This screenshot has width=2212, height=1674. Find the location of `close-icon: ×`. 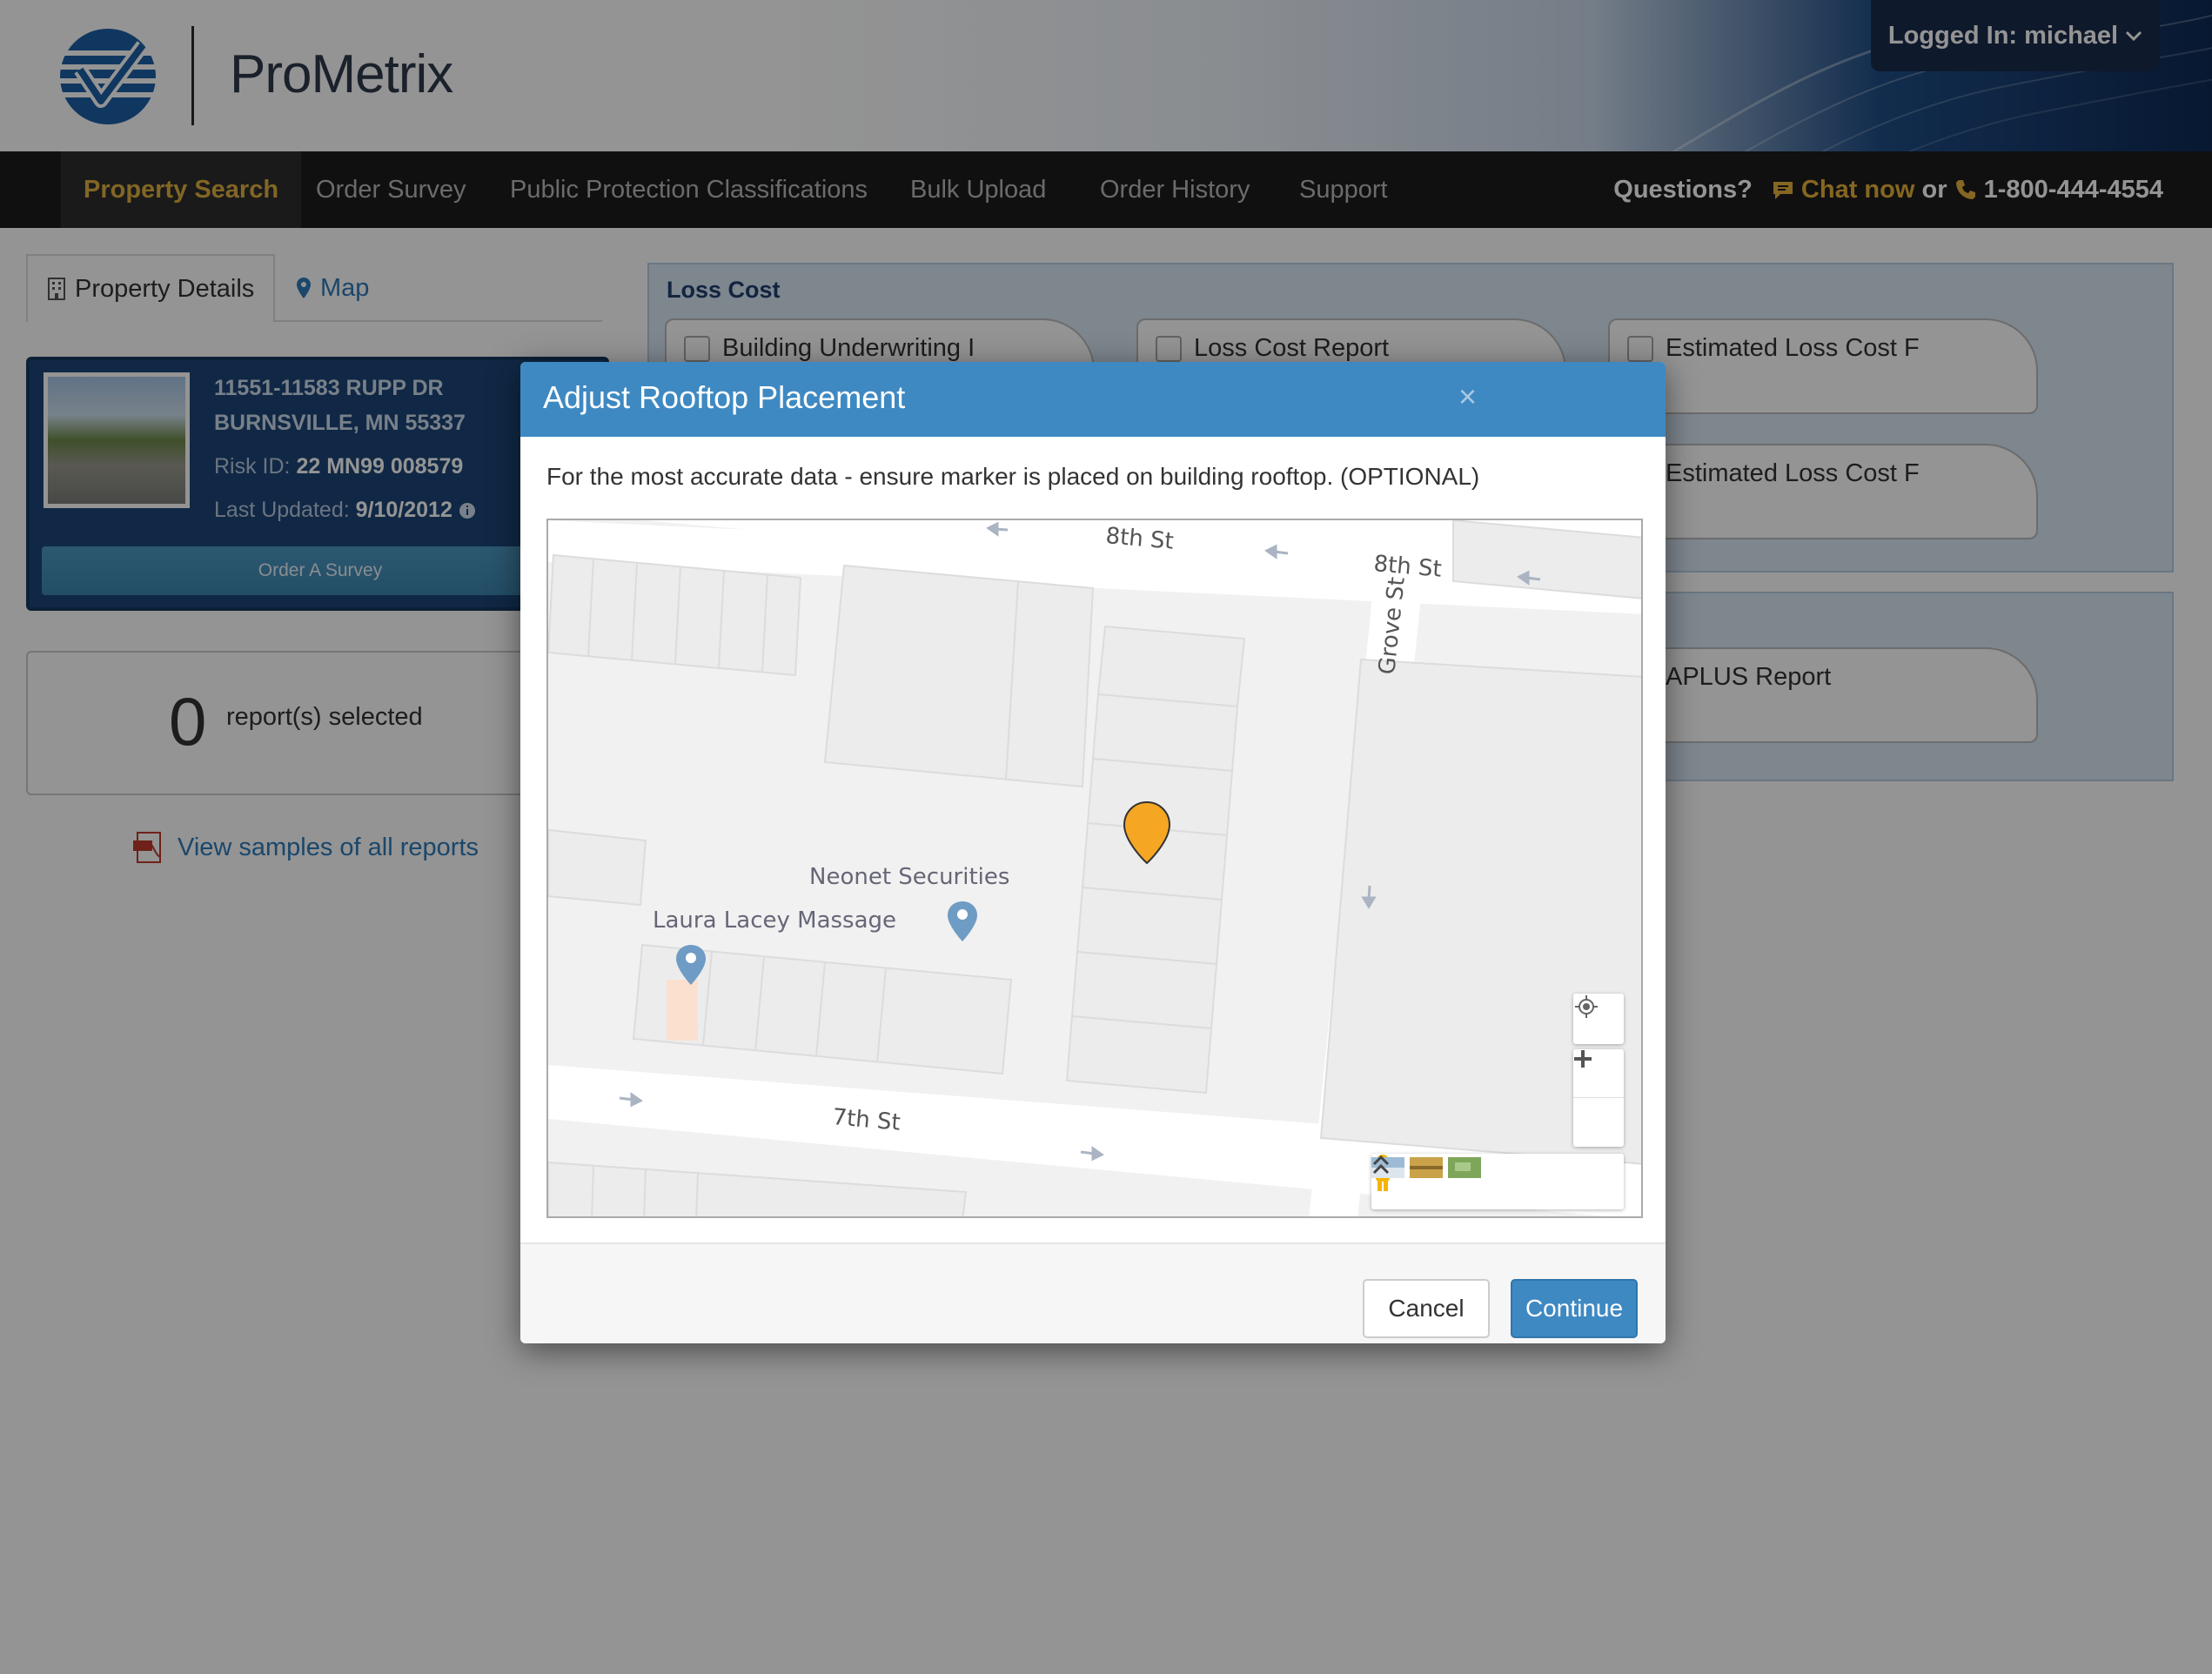

close-icon: × is located at coordinates (1467, 397).